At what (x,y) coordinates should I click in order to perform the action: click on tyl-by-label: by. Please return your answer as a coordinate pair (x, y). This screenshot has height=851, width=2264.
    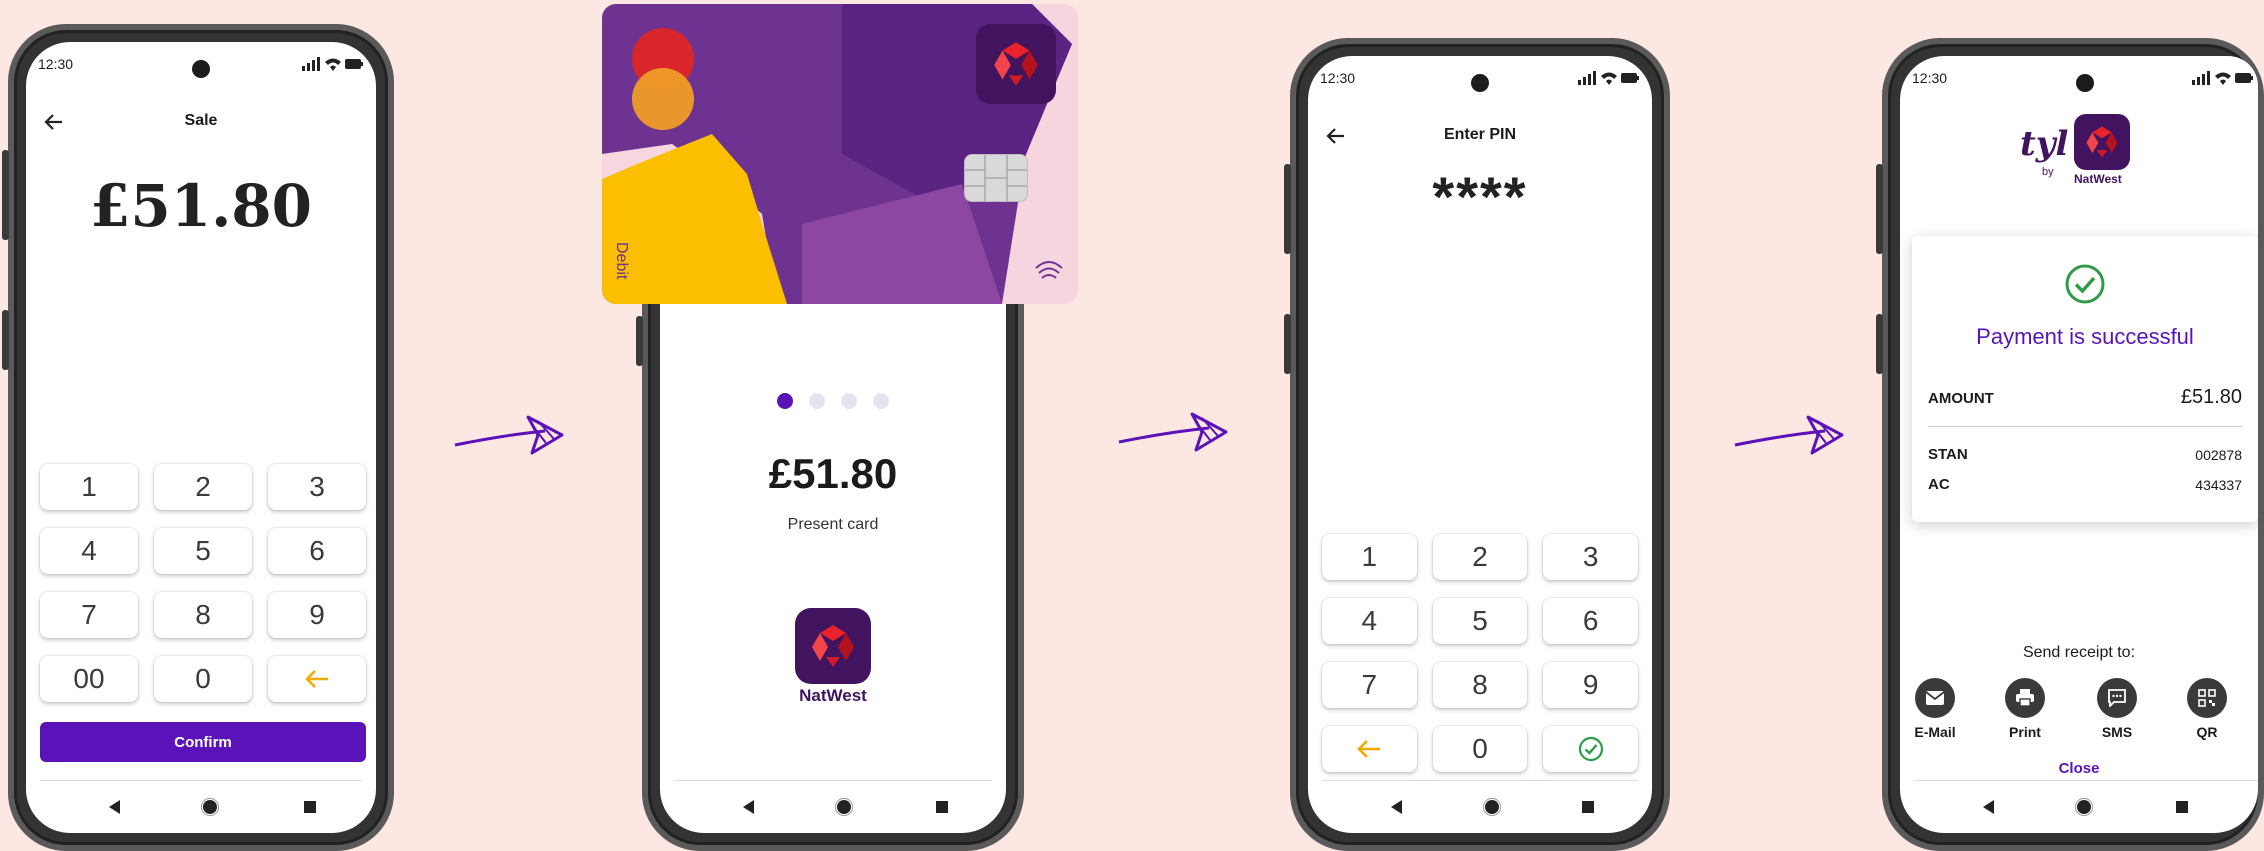
    Looking at the image, I should click on (2048, 172).